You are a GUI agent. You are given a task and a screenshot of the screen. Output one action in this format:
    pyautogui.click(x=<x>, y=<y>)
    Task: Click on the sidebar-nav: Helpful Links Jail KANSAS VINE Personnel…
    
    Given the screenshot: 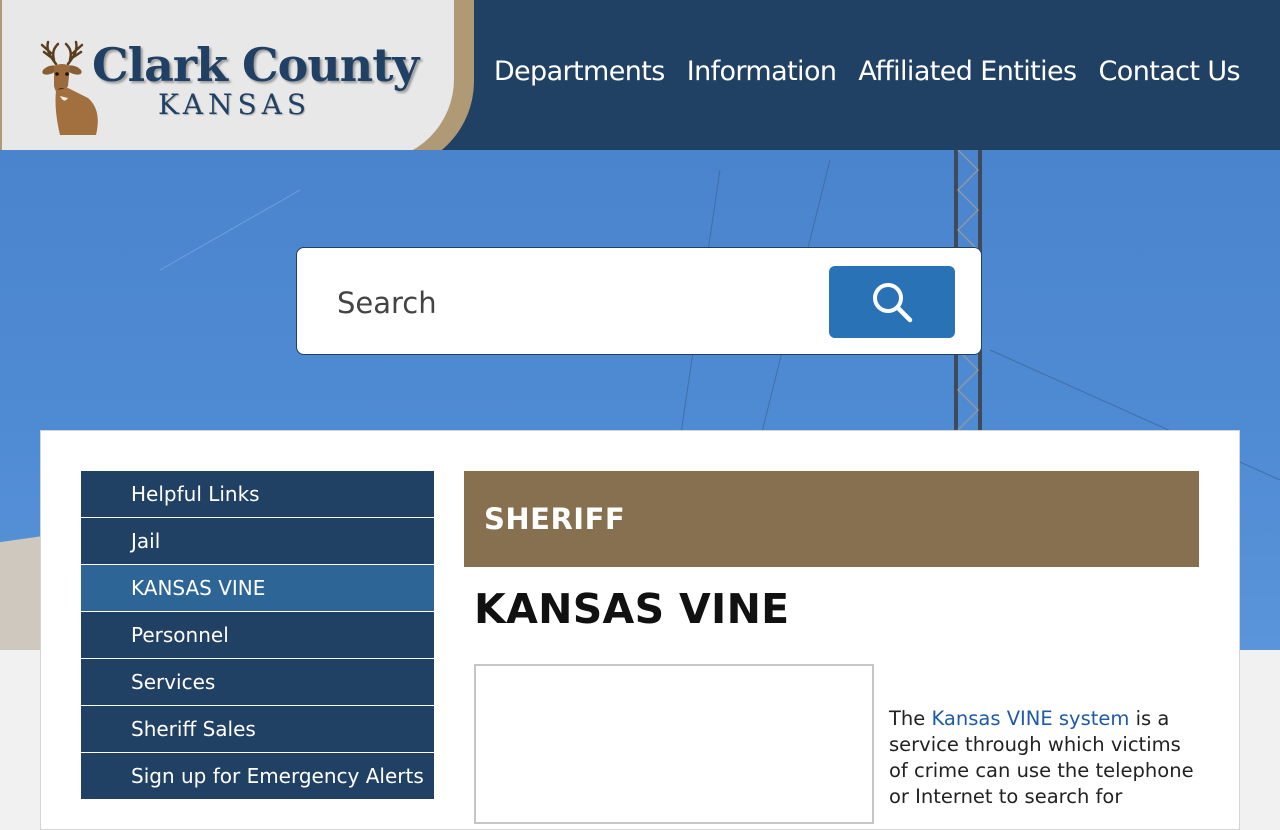 What is the action you would take?
    pyautogui.click(x=257, y=635)
    